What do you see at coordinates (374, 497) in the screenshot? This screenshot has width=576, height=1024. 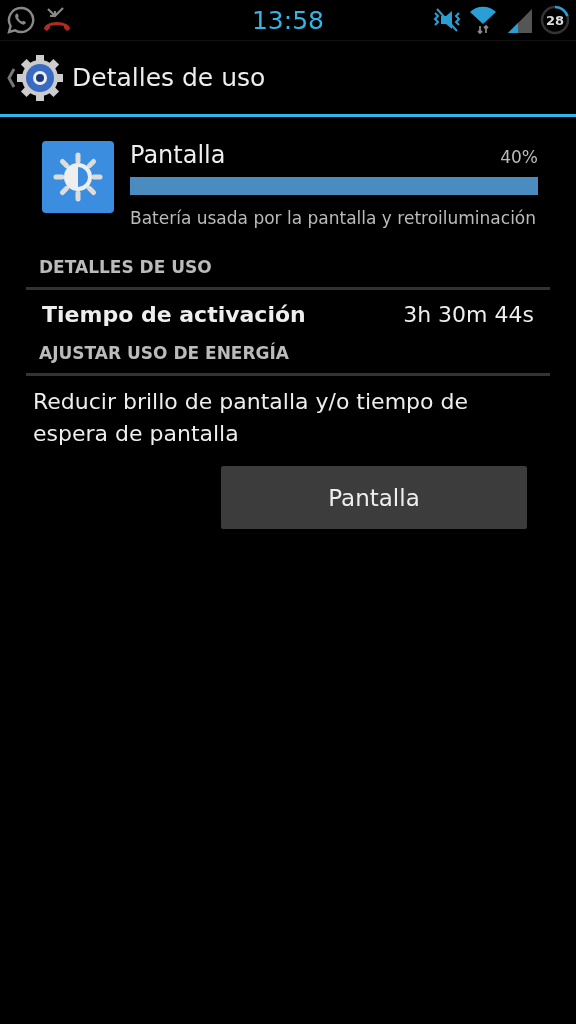 I see `screen-settings-button: Pantalla` at bounding box center [374, 497].